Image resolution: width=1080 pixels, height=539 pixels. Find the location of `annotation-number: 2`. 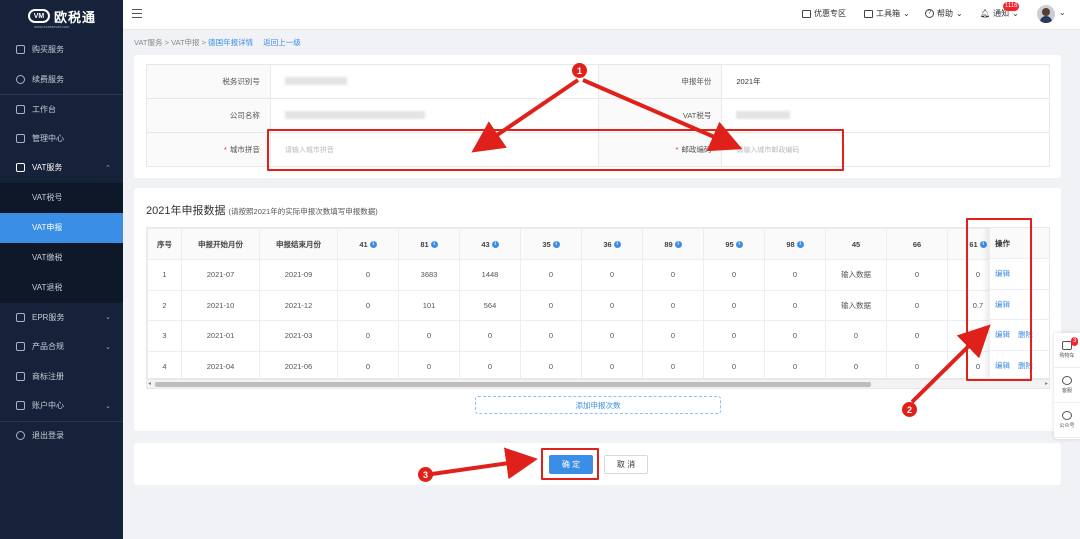

annotation-number: 2 is located at coordinates (909, 409).